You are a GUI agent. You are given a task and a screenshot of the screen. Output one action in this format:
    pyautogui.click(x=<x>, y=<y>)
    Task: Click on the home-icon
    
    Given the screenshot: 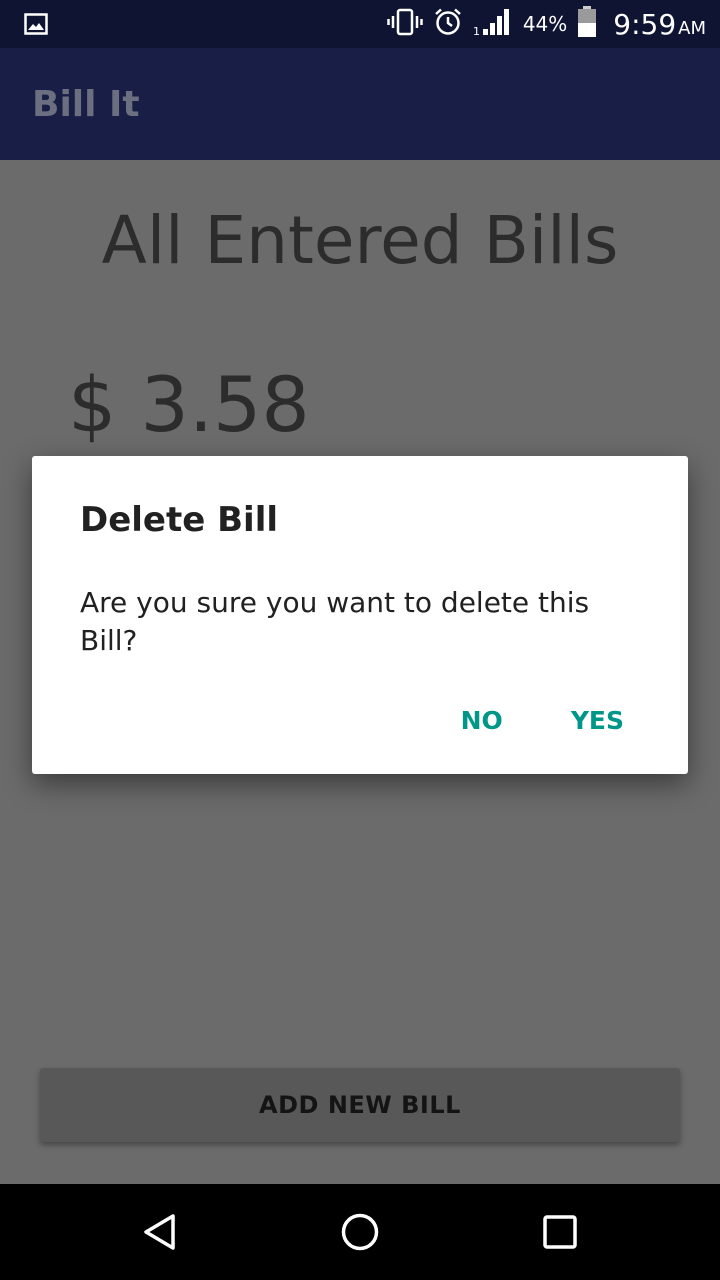 What is the action you would take?
    pyautogui.click(x=360, y=1232)
    